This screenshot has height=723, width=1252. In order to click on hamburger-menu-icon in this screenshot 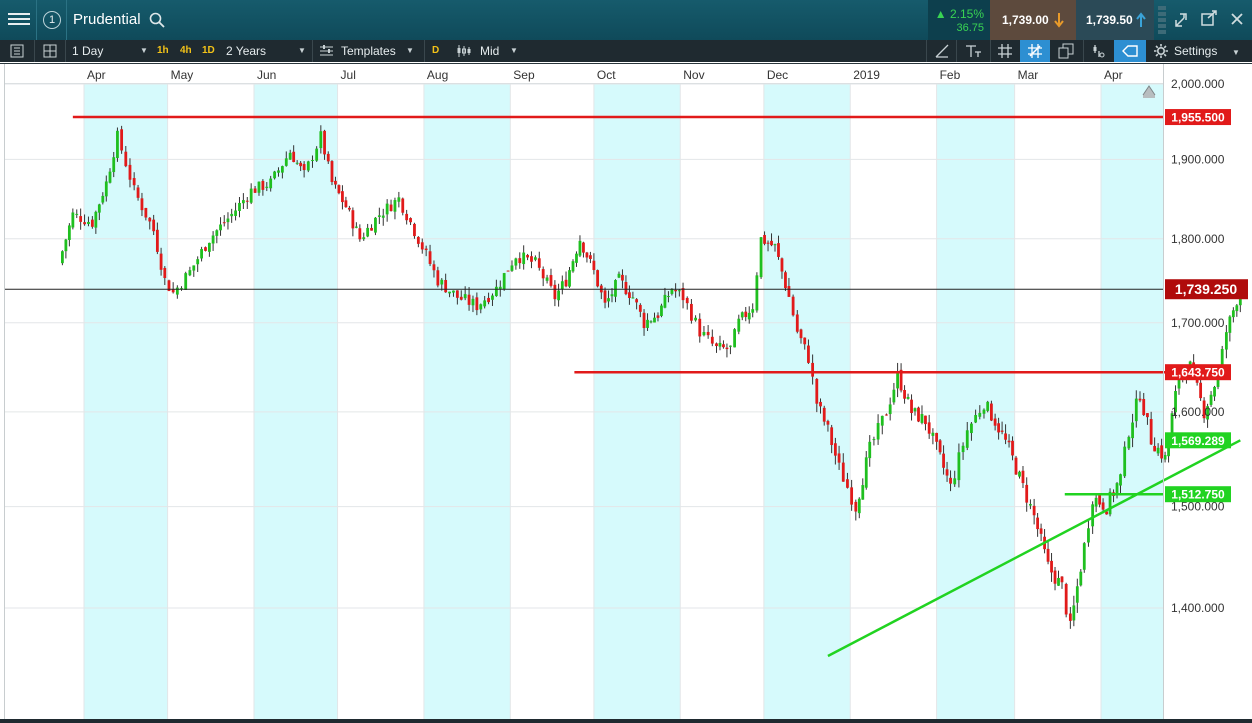, I will do `click(19, 20)`.